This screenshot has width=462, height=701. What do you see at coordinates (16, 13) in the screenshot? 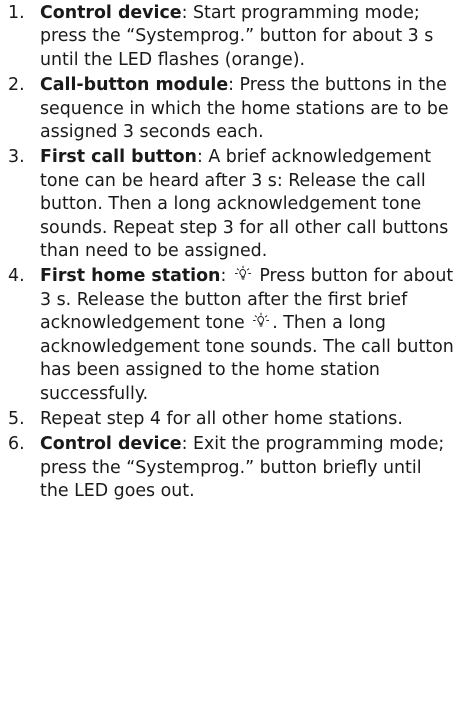
I see `step-number: 1.` at bounding box center [16, 13].